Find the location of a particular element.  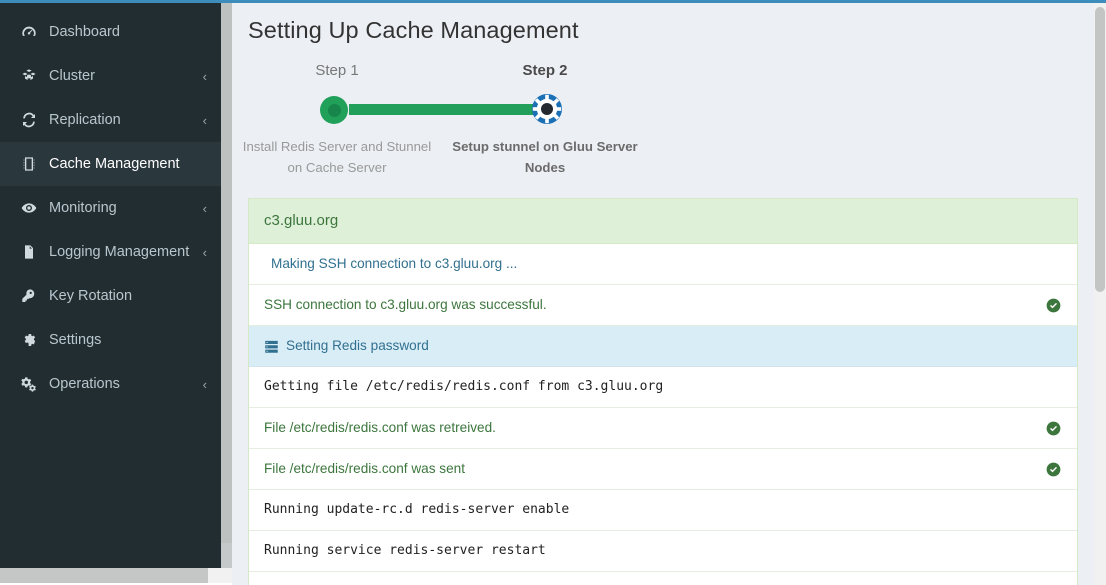

sidebar-item-label: Key Rotation is located at coordinates (91, 296).